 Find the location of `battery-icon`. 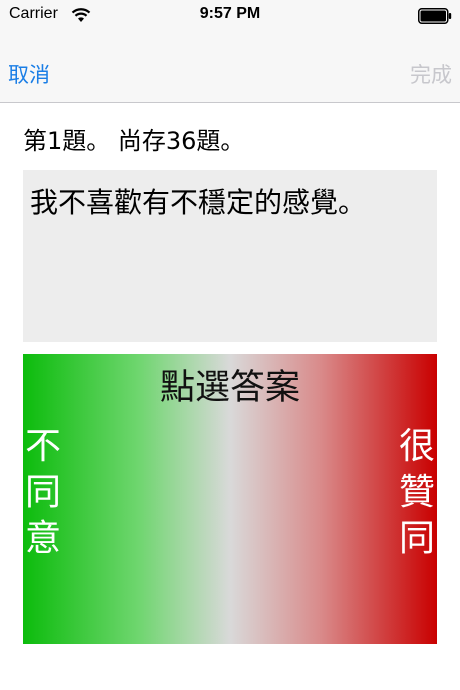

battery-icon is located at coordinates (435, 16).